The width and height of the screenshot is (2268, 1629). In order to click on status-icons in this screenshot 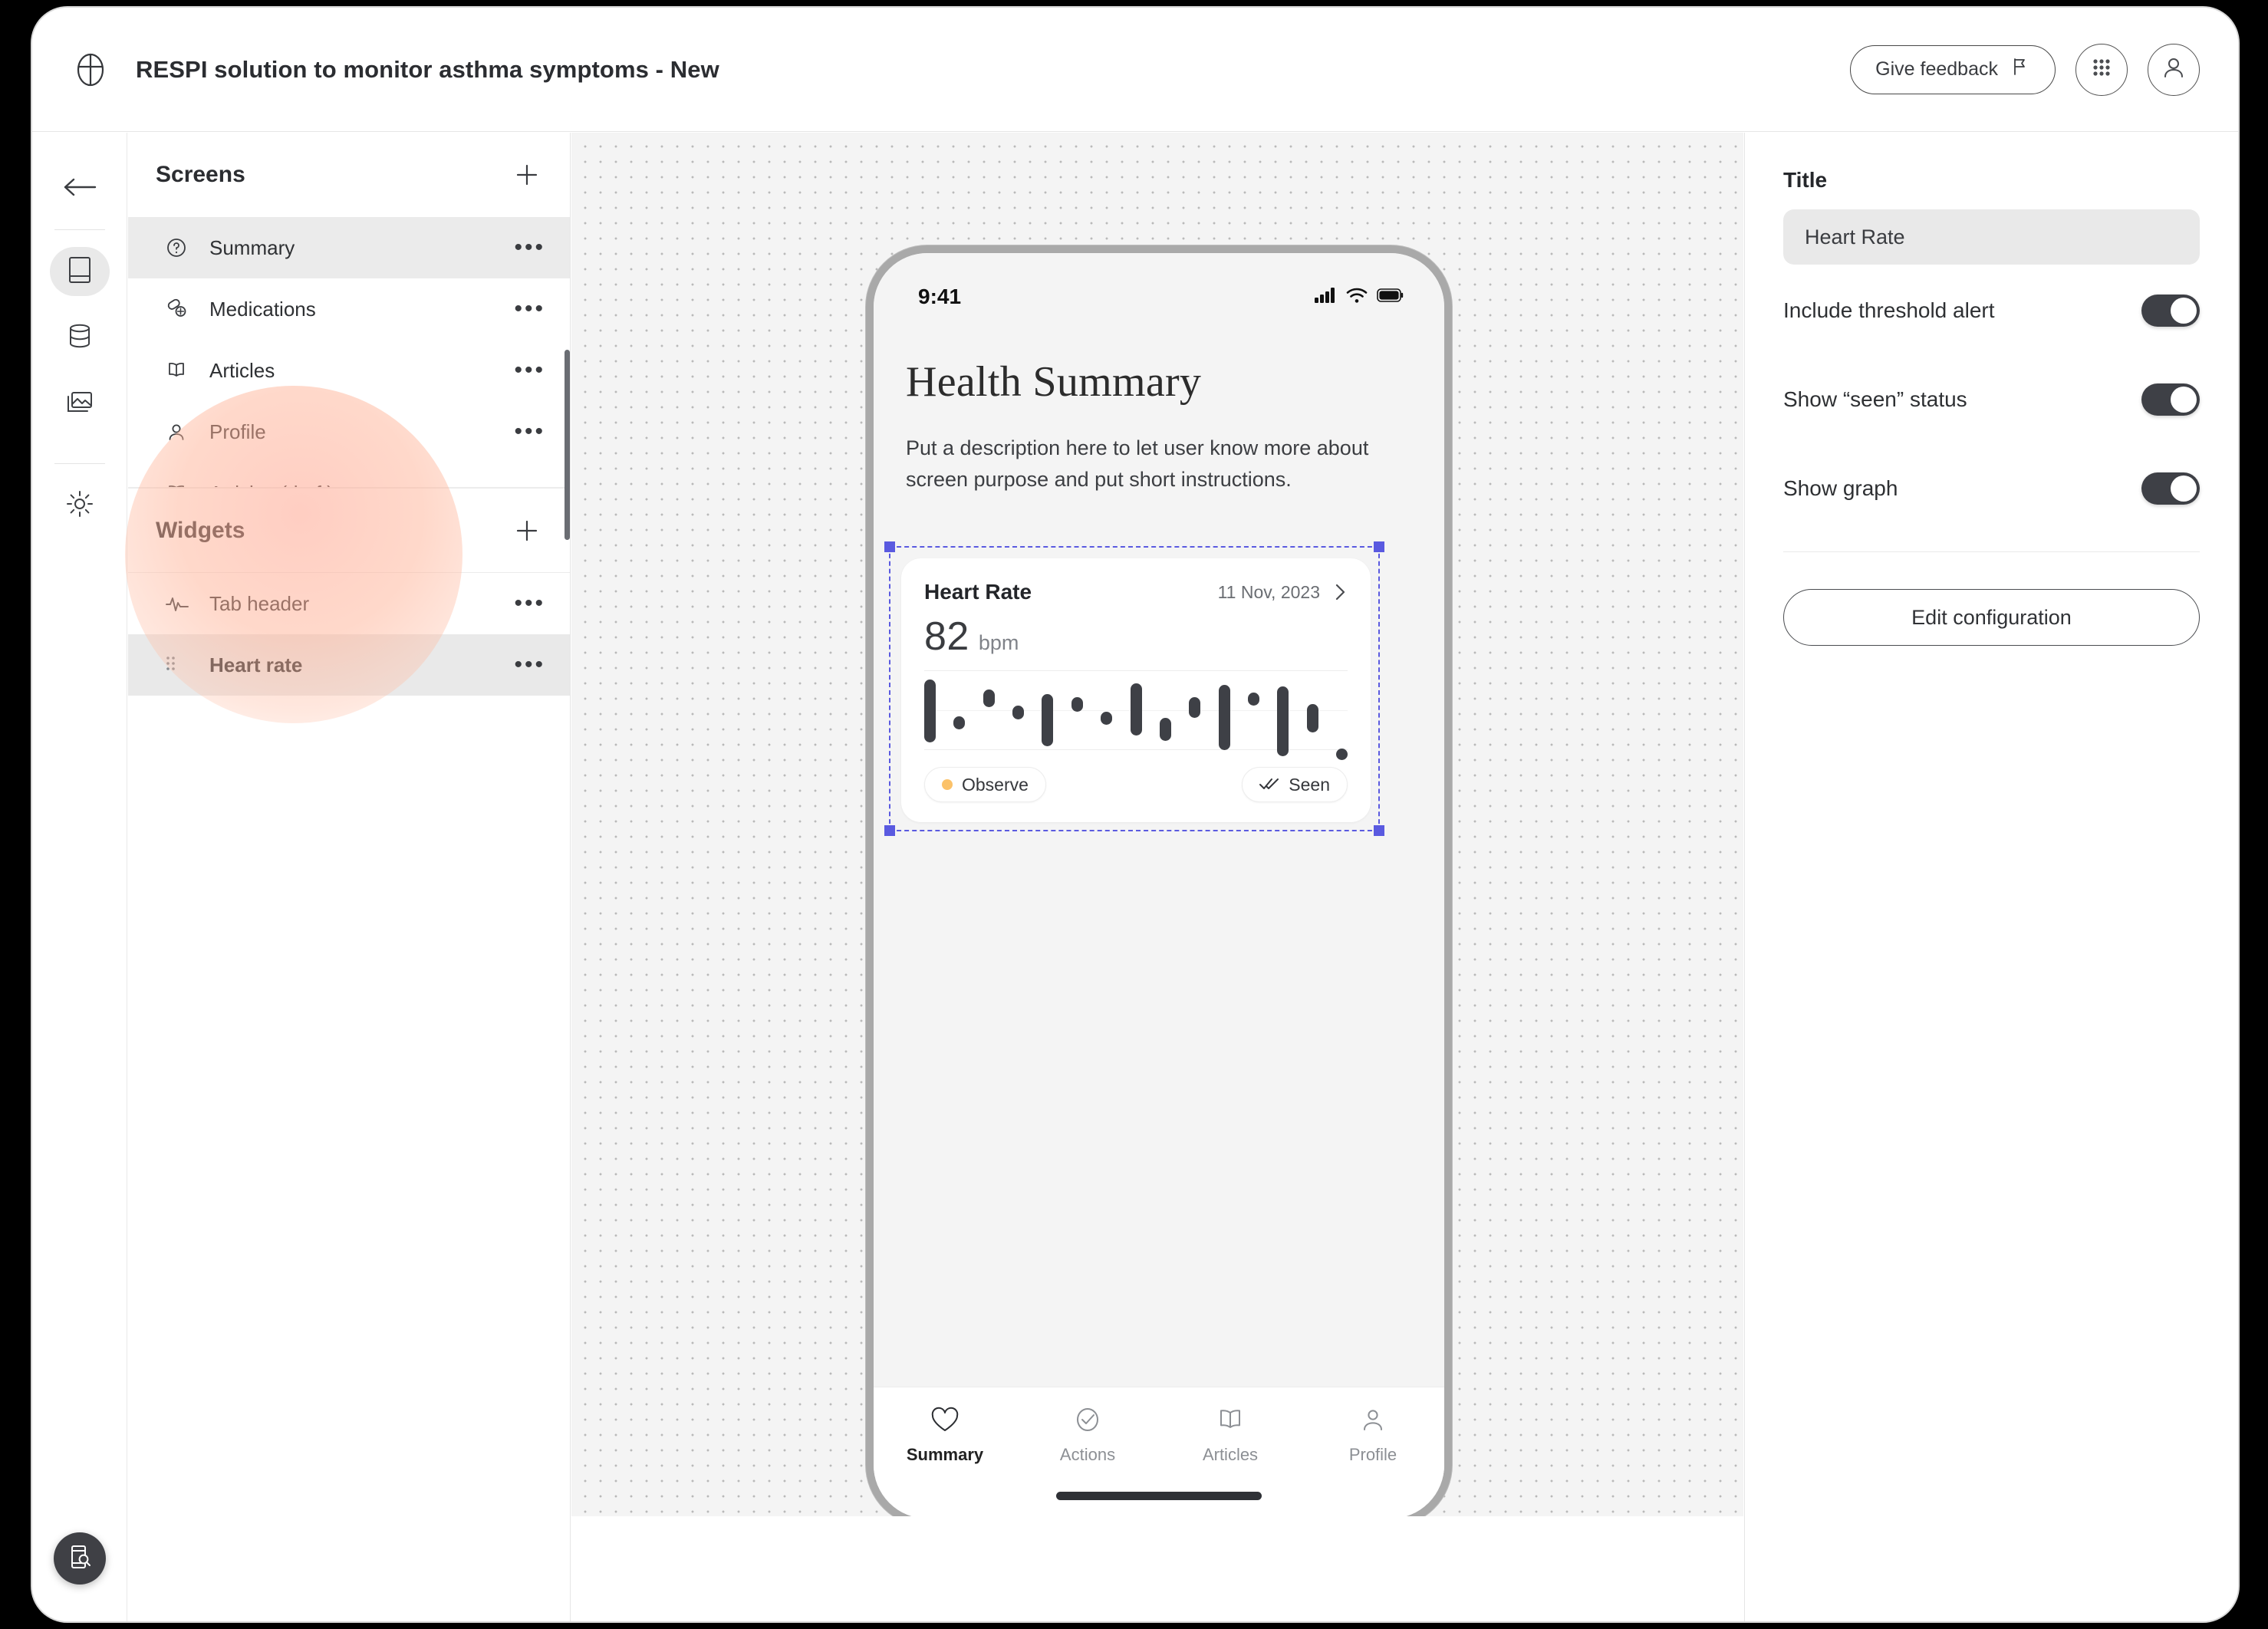, I will do `click(1359, 297)`.